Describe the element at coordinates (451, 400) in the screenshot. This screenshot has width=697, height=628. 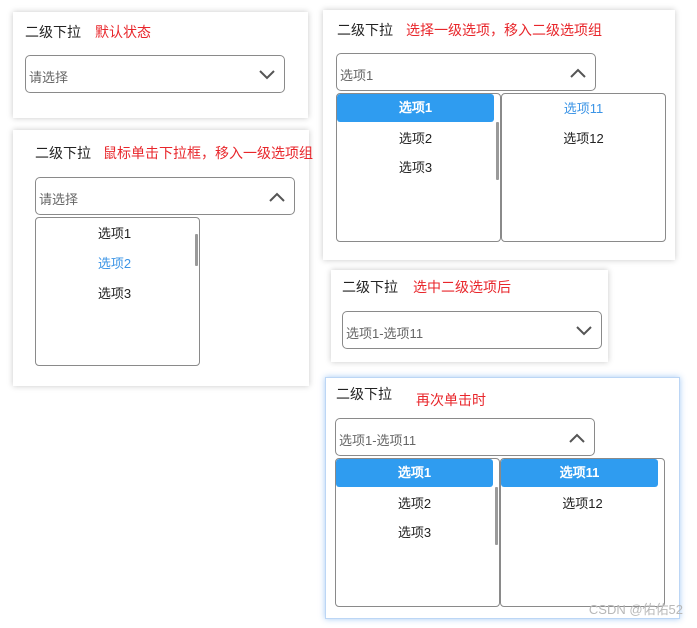
I see `state-annotation: 再次单击时` at that location.